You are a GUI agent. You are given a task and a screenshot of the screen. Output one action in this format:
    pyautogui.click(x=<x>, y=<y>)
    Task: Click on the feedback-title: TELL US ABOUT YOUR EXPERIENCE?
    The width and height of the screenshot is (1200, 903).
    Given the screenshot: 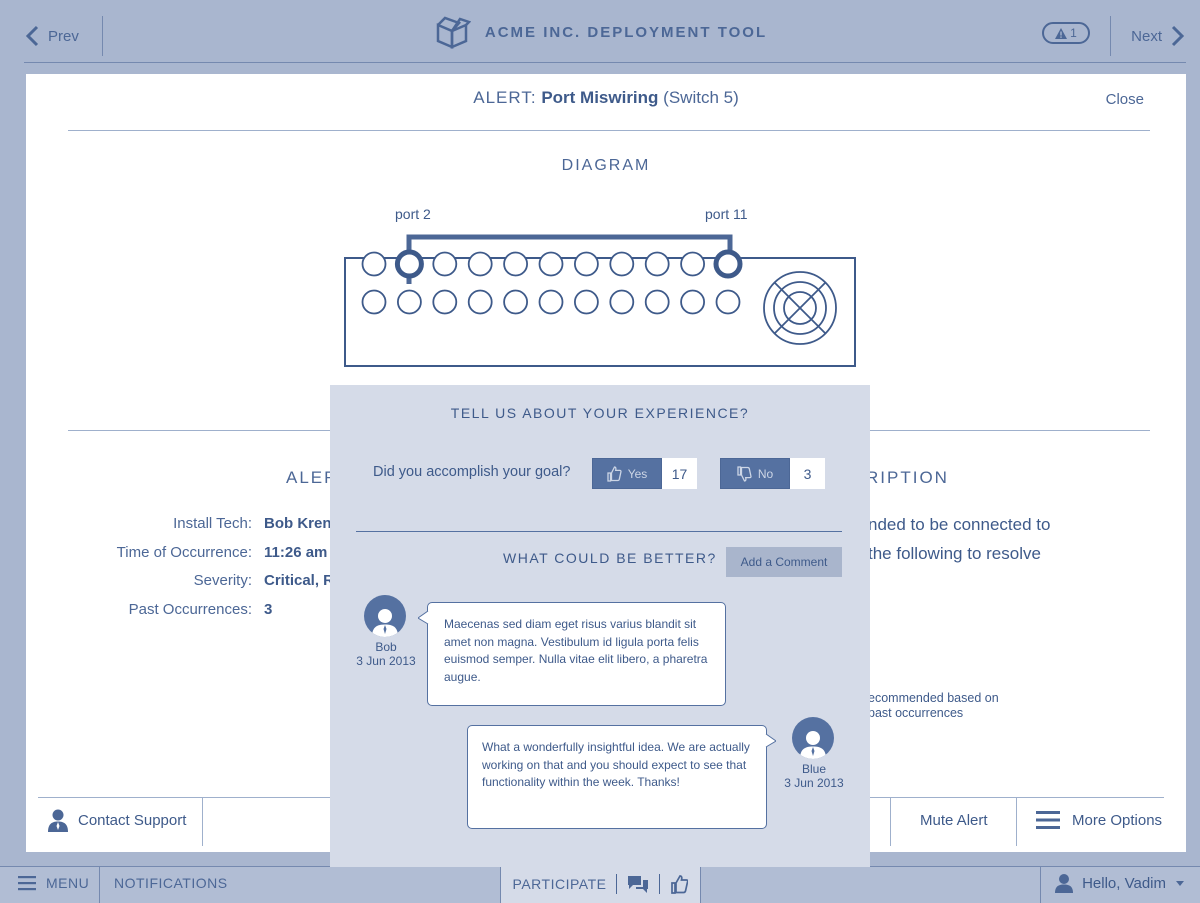 What is the action you would take?
    pyautogui.click(x=600, y=413)
    